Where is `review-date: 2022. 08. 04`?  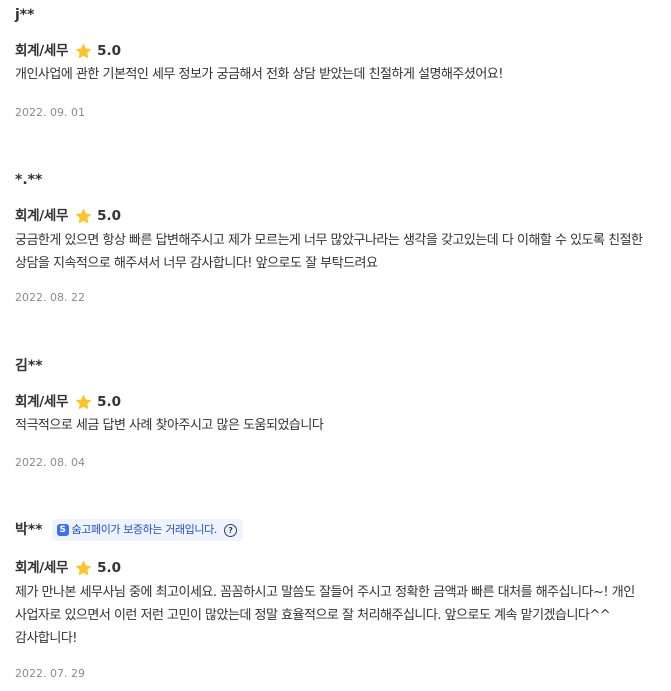
review-date: 2022. 08. 04 is located at coordinates (50, 462).